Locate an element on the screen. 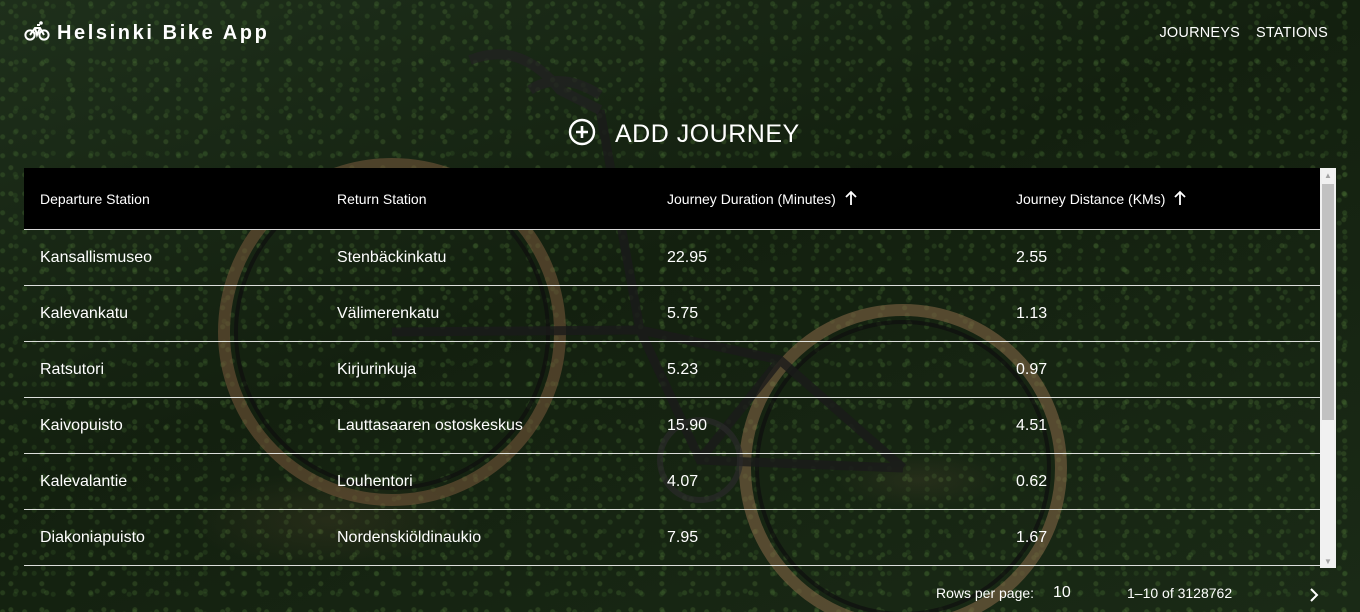 The width and height of the screenshot is (1360, 612). app-bar: Helsinki Bike App JOURNEYS STATIONS is located at coordinates (680, 33).